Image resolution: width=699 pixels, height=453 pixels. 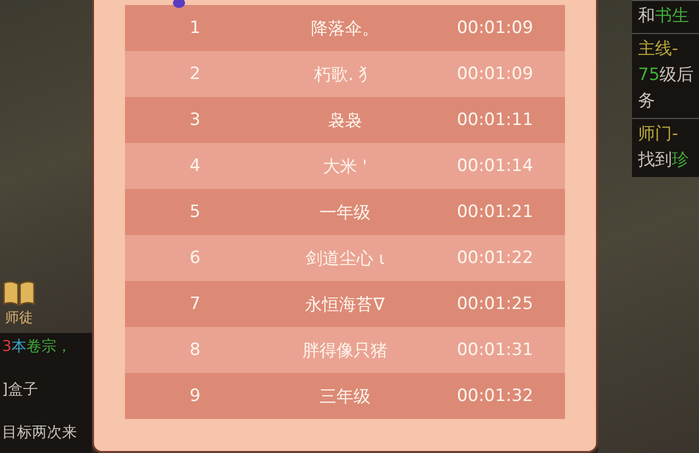 What do you see at coordinates (495, 258) in the screenshot?
I see `clear-time: 00:01:22` at bounding box center [495, 258].